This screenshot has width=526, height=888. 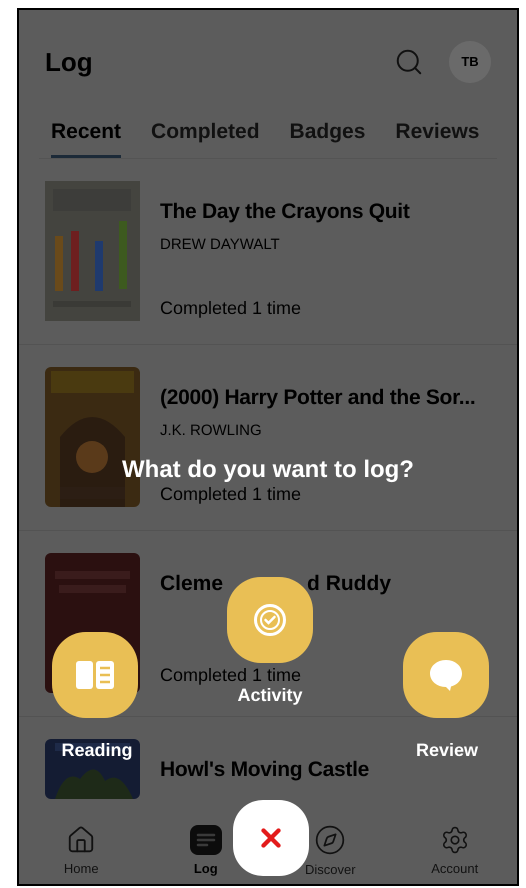 I want to click on book-icon, so click(x=95, y=675).